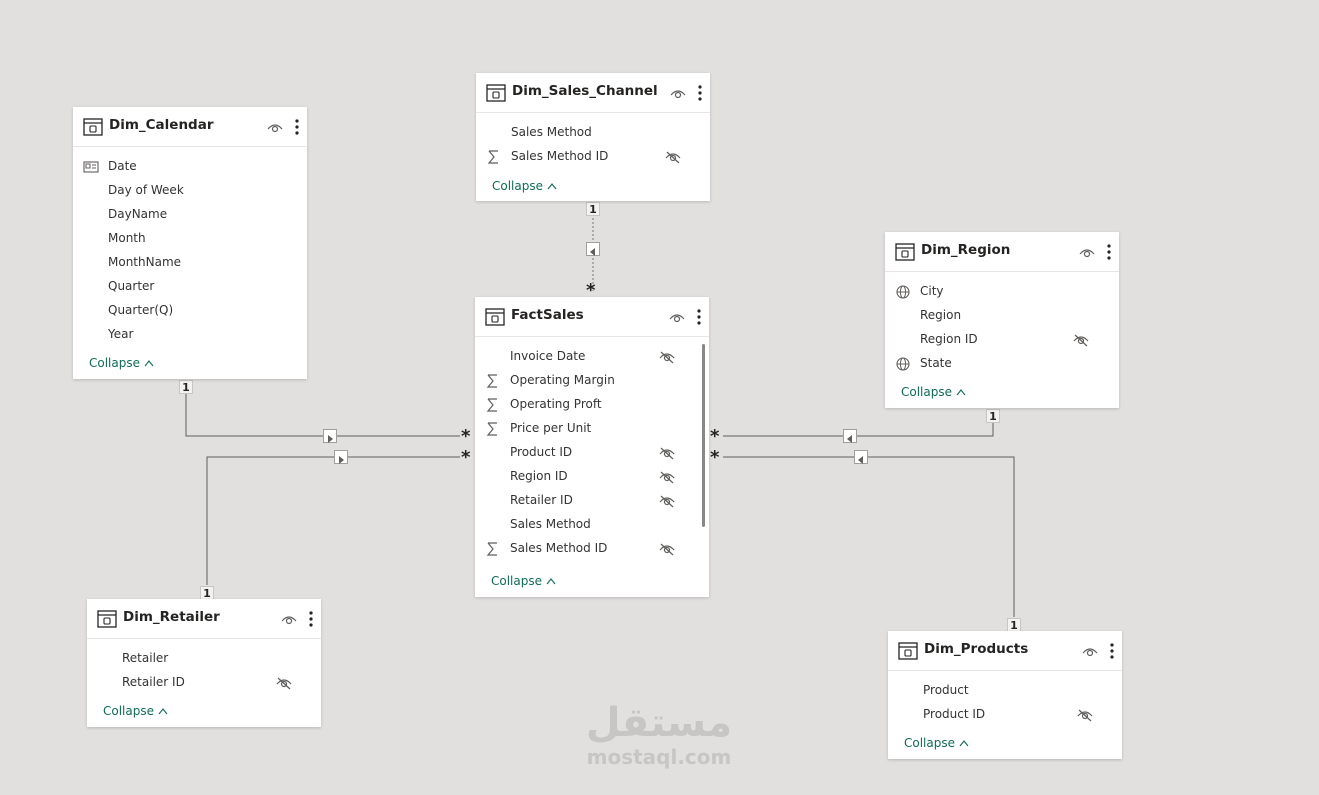 Image resolution: width=1319 pixels, height=795 pixels. I want to click on watermark: مستقل mostaql.com, so click(659, 734).